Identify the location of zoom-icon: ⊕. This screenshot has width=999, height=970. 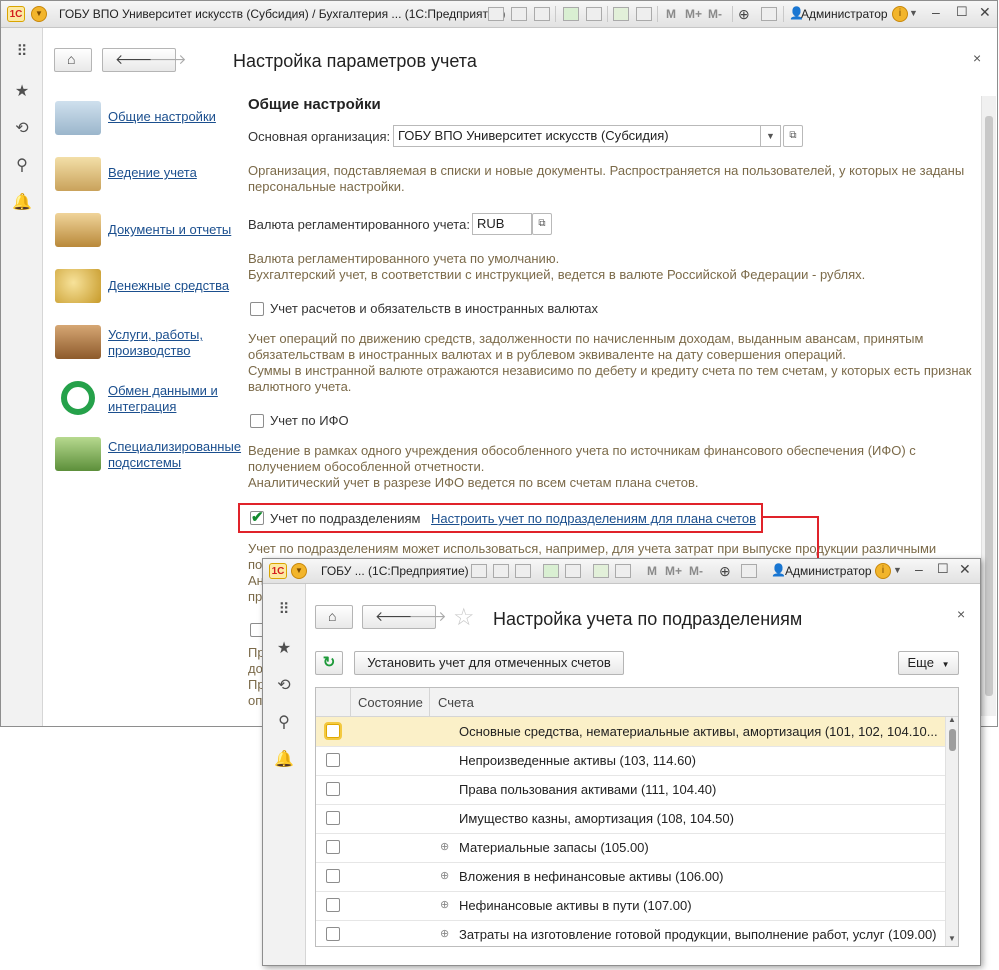
(744, 14).